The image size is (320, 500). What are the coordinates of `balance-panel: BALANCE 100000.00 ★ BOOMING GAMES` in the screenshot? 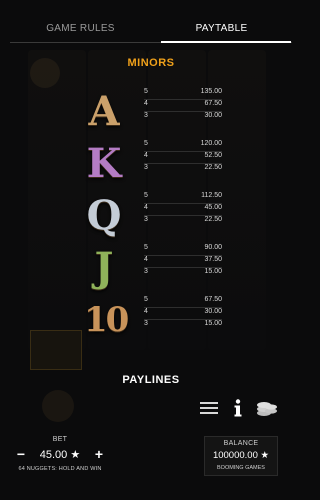 It's located at (241, 456).